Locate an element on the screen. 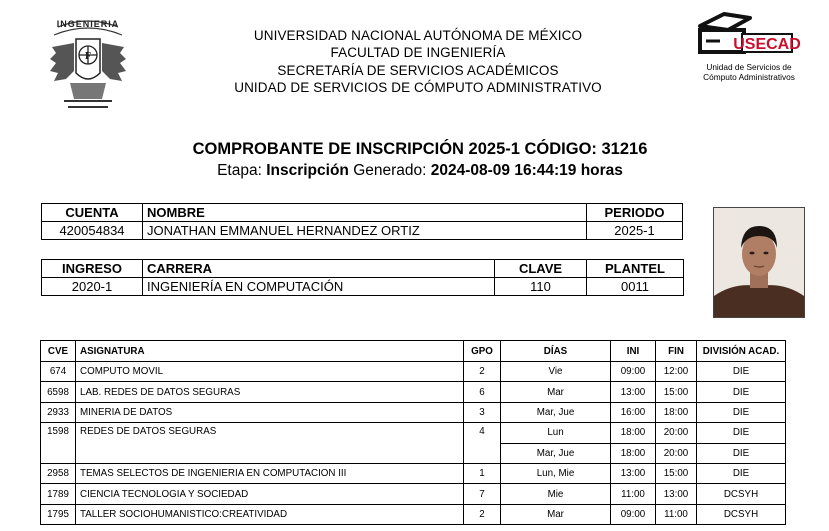 The height and width of the screenshot is (531, 829). row-dias: Lun, Mie is located at coordinates (555, 473).